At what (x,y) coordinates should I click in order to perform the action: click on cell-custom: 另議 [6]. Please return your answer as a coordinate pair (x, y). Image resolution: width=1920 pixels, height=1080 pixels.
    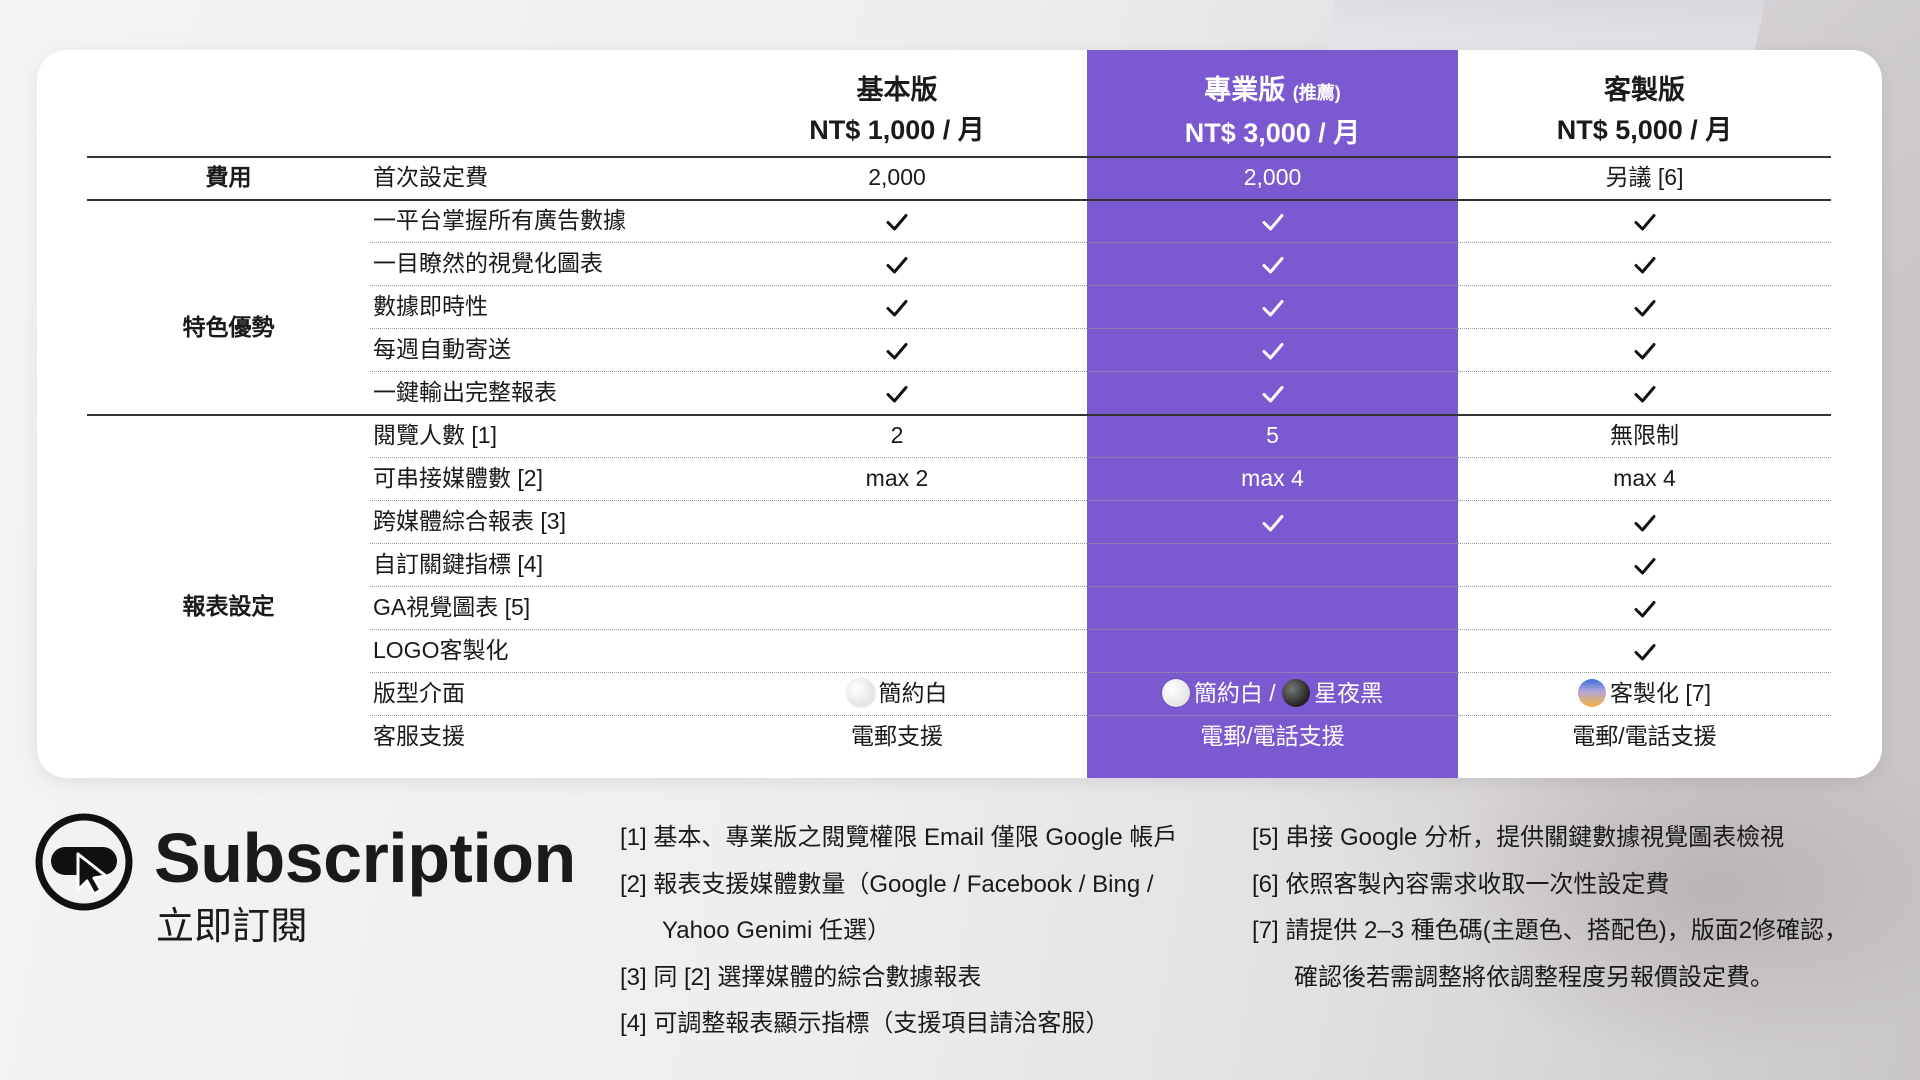
    Looking at the image, I should click on (1644, 177).